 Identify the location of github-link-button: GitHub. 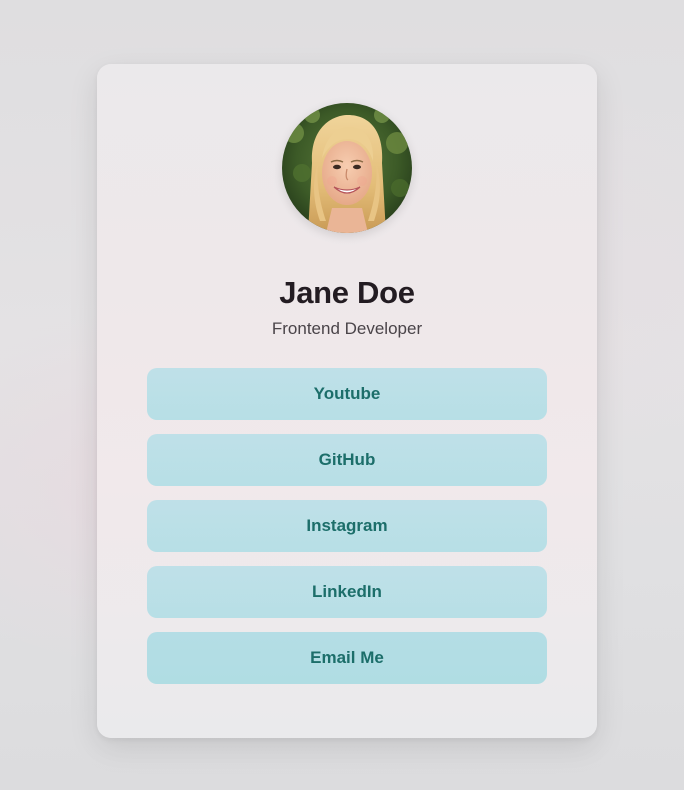
(347, 460).